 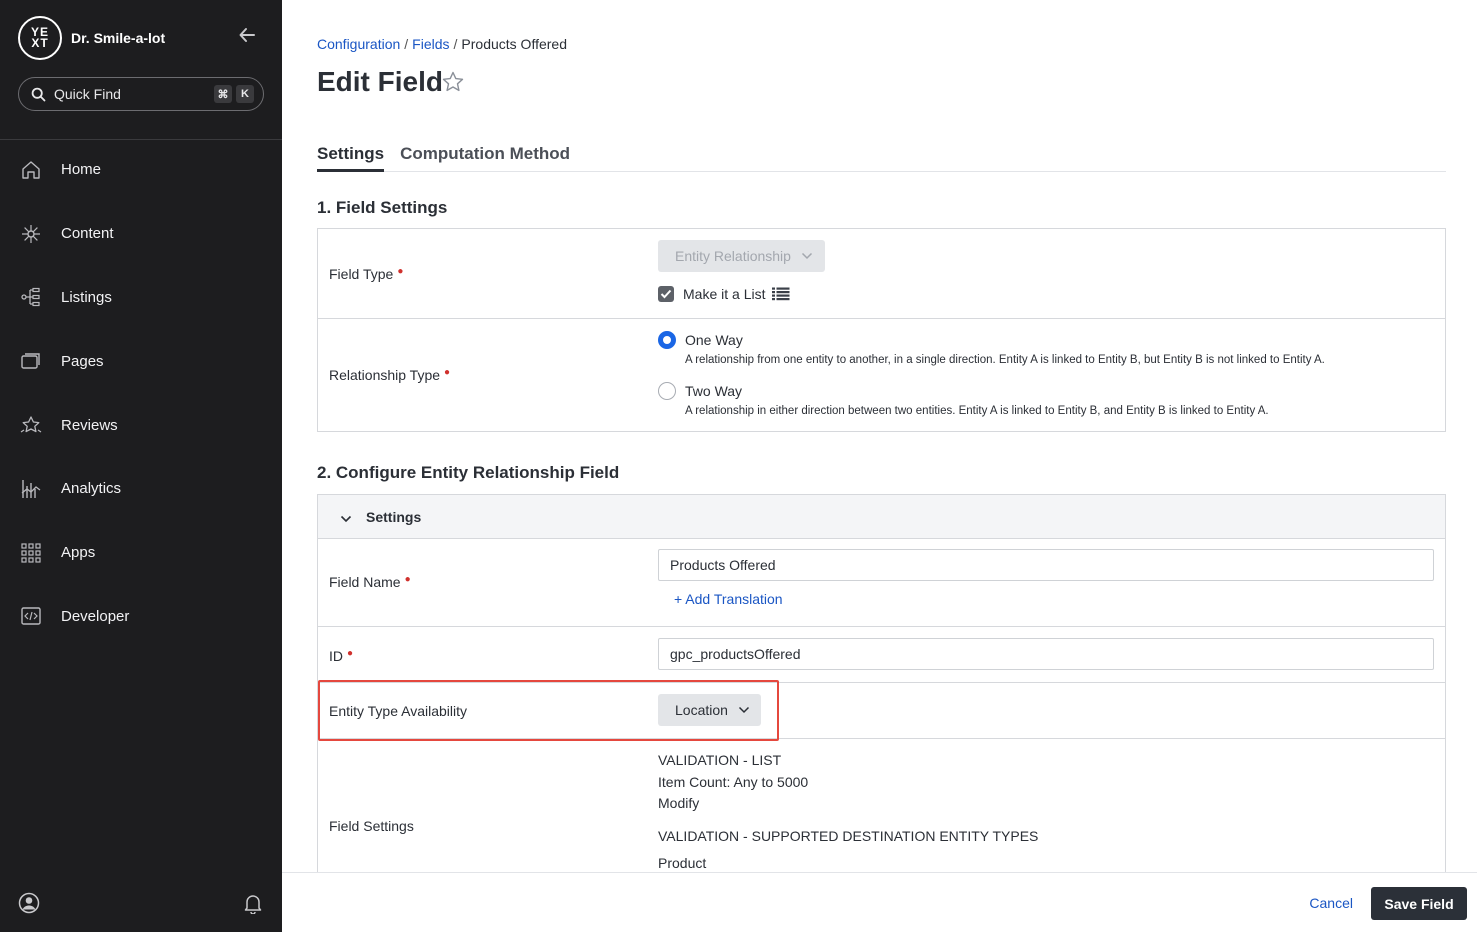 What do you see at coordinates (351, 158) in the screenshot?
I see `tab-settings: Settings` at bounding box center [351, 158].